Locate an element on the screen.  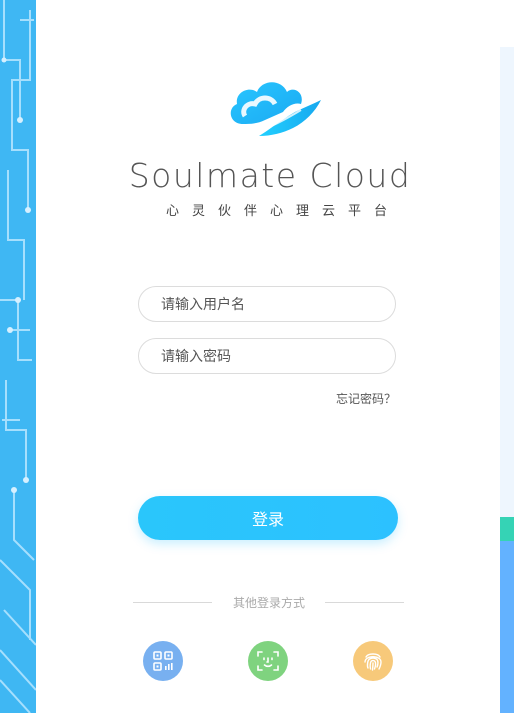
other-login-label: 其他登录方式 is located at coordinates (268, 603).